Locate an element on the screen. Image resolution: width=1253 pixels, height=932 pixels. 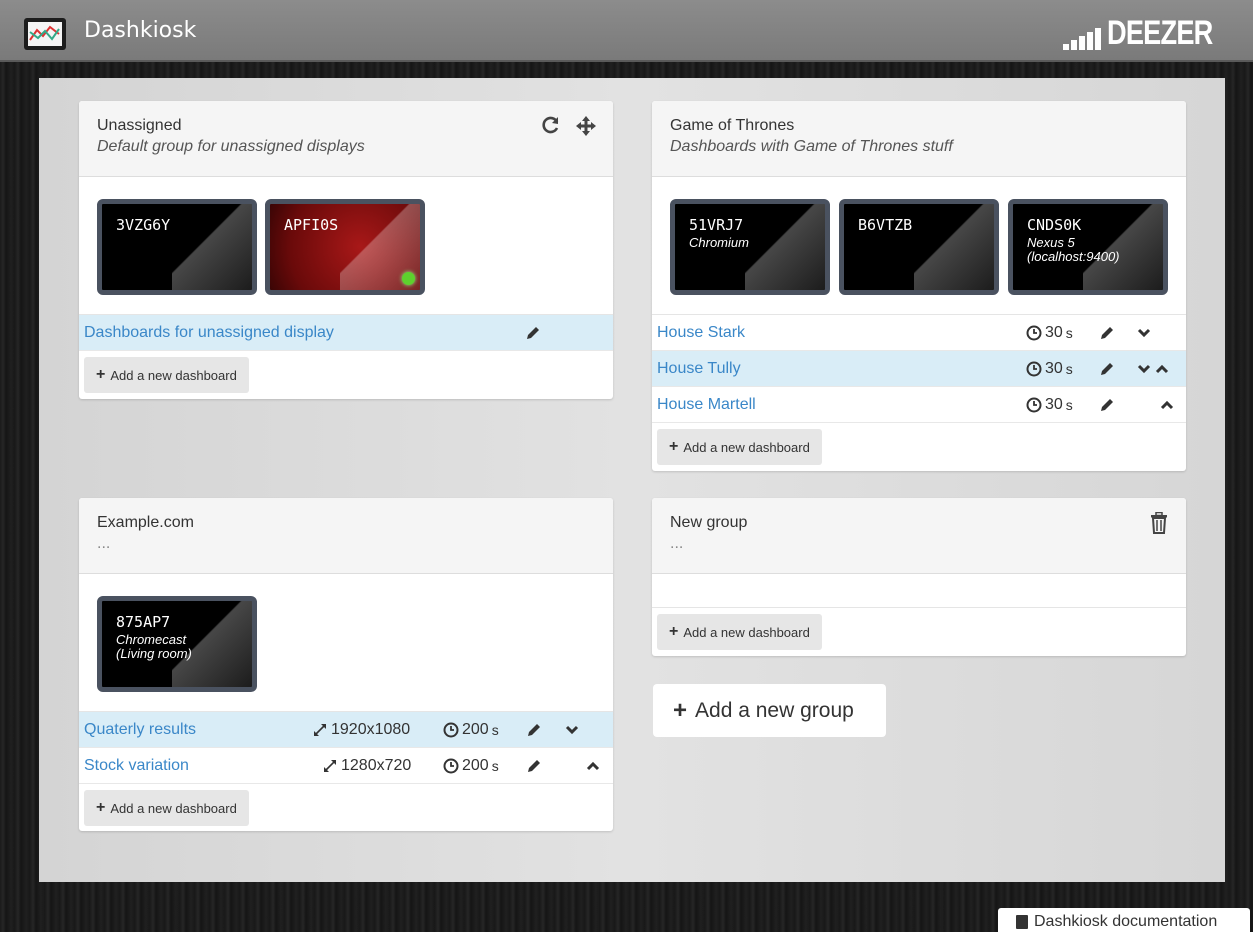
group-panel-new-group: New group ... + Add a new dashboard is located at coordinates (919, 577).